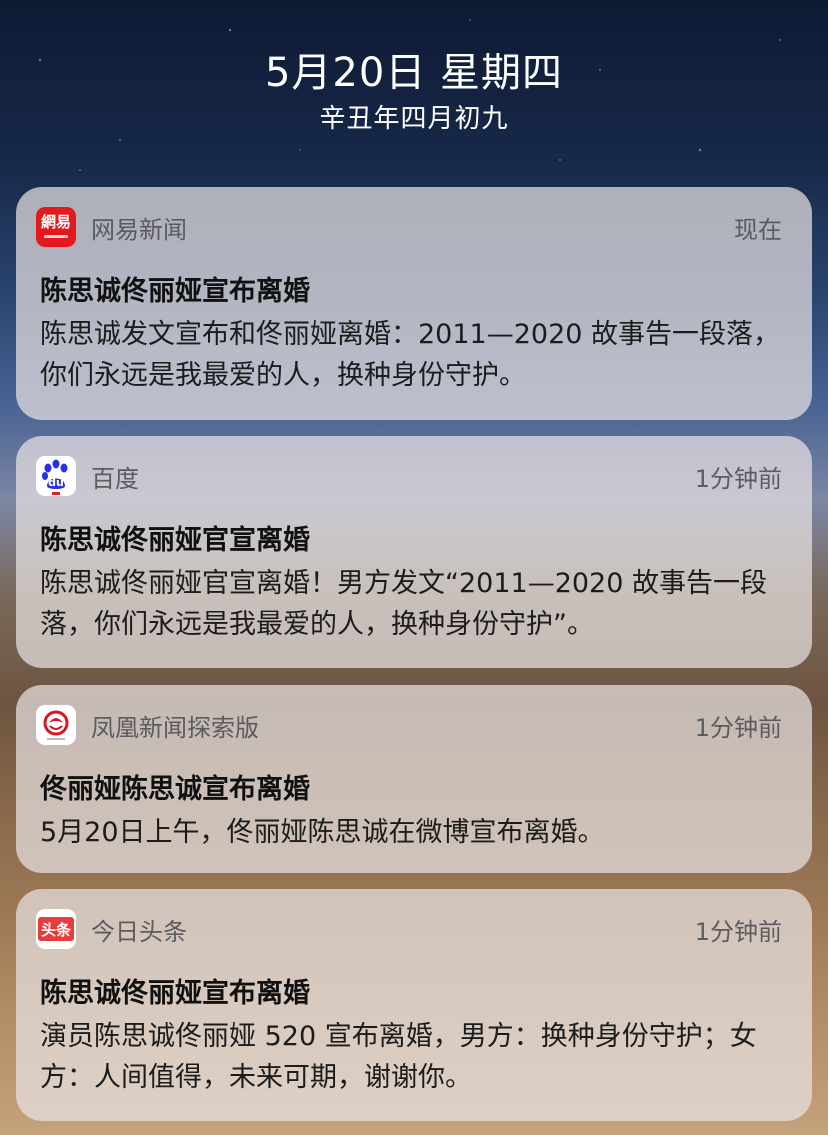 Image resolution: width=828 pixels, height=1135 pixels. Describe the element at coordinates (175, 789) in the screenshot. I see `notification-title: 佟丽娅陈思诚宣布离婚` at that location.